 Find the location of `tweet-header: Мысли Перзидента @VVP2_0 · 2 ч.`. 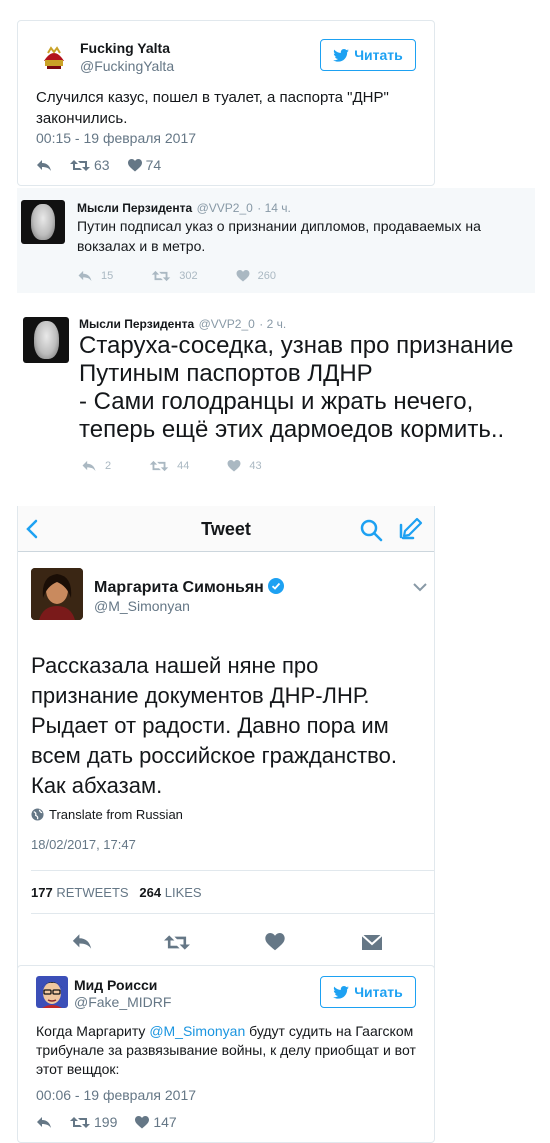

tweet-header: Мысли Перзидента @VVP2_0 · 2 ч. is located at coordinates (182, 324).